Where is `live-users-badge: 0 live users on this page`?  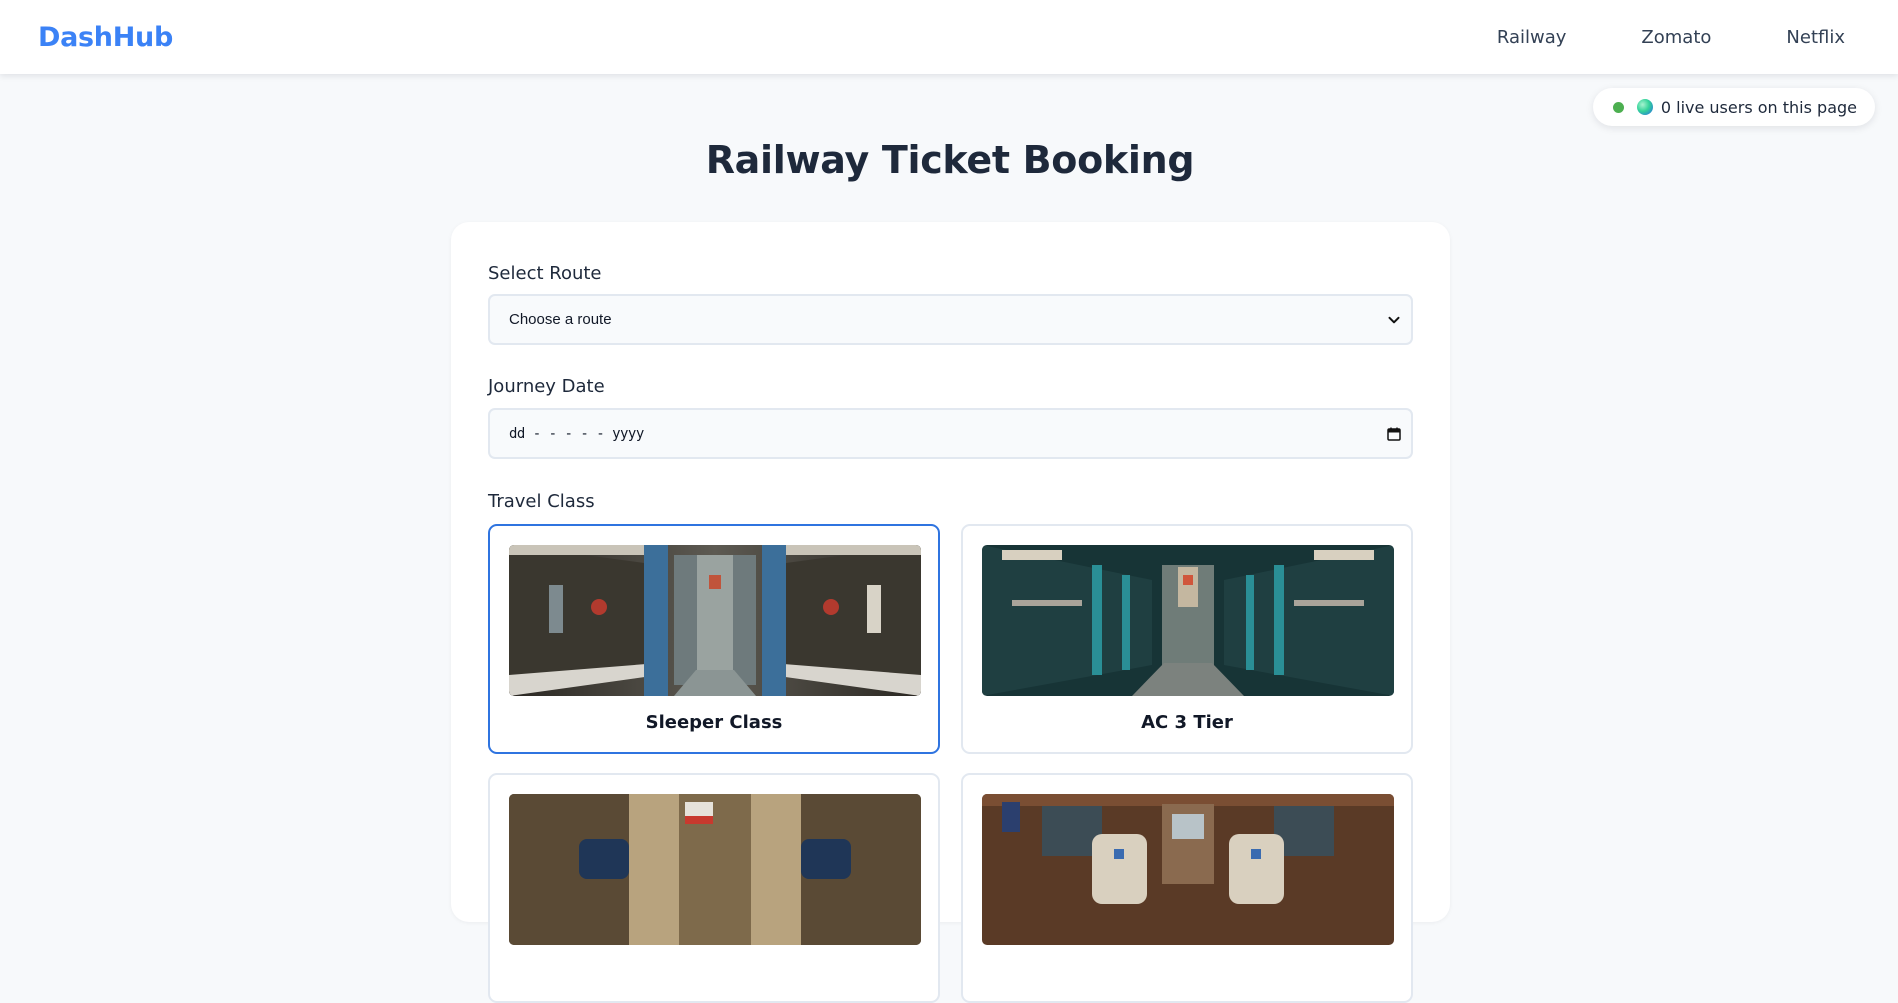
live-users-badge: 0 live users on this page is located at coordinates (1733, 107).